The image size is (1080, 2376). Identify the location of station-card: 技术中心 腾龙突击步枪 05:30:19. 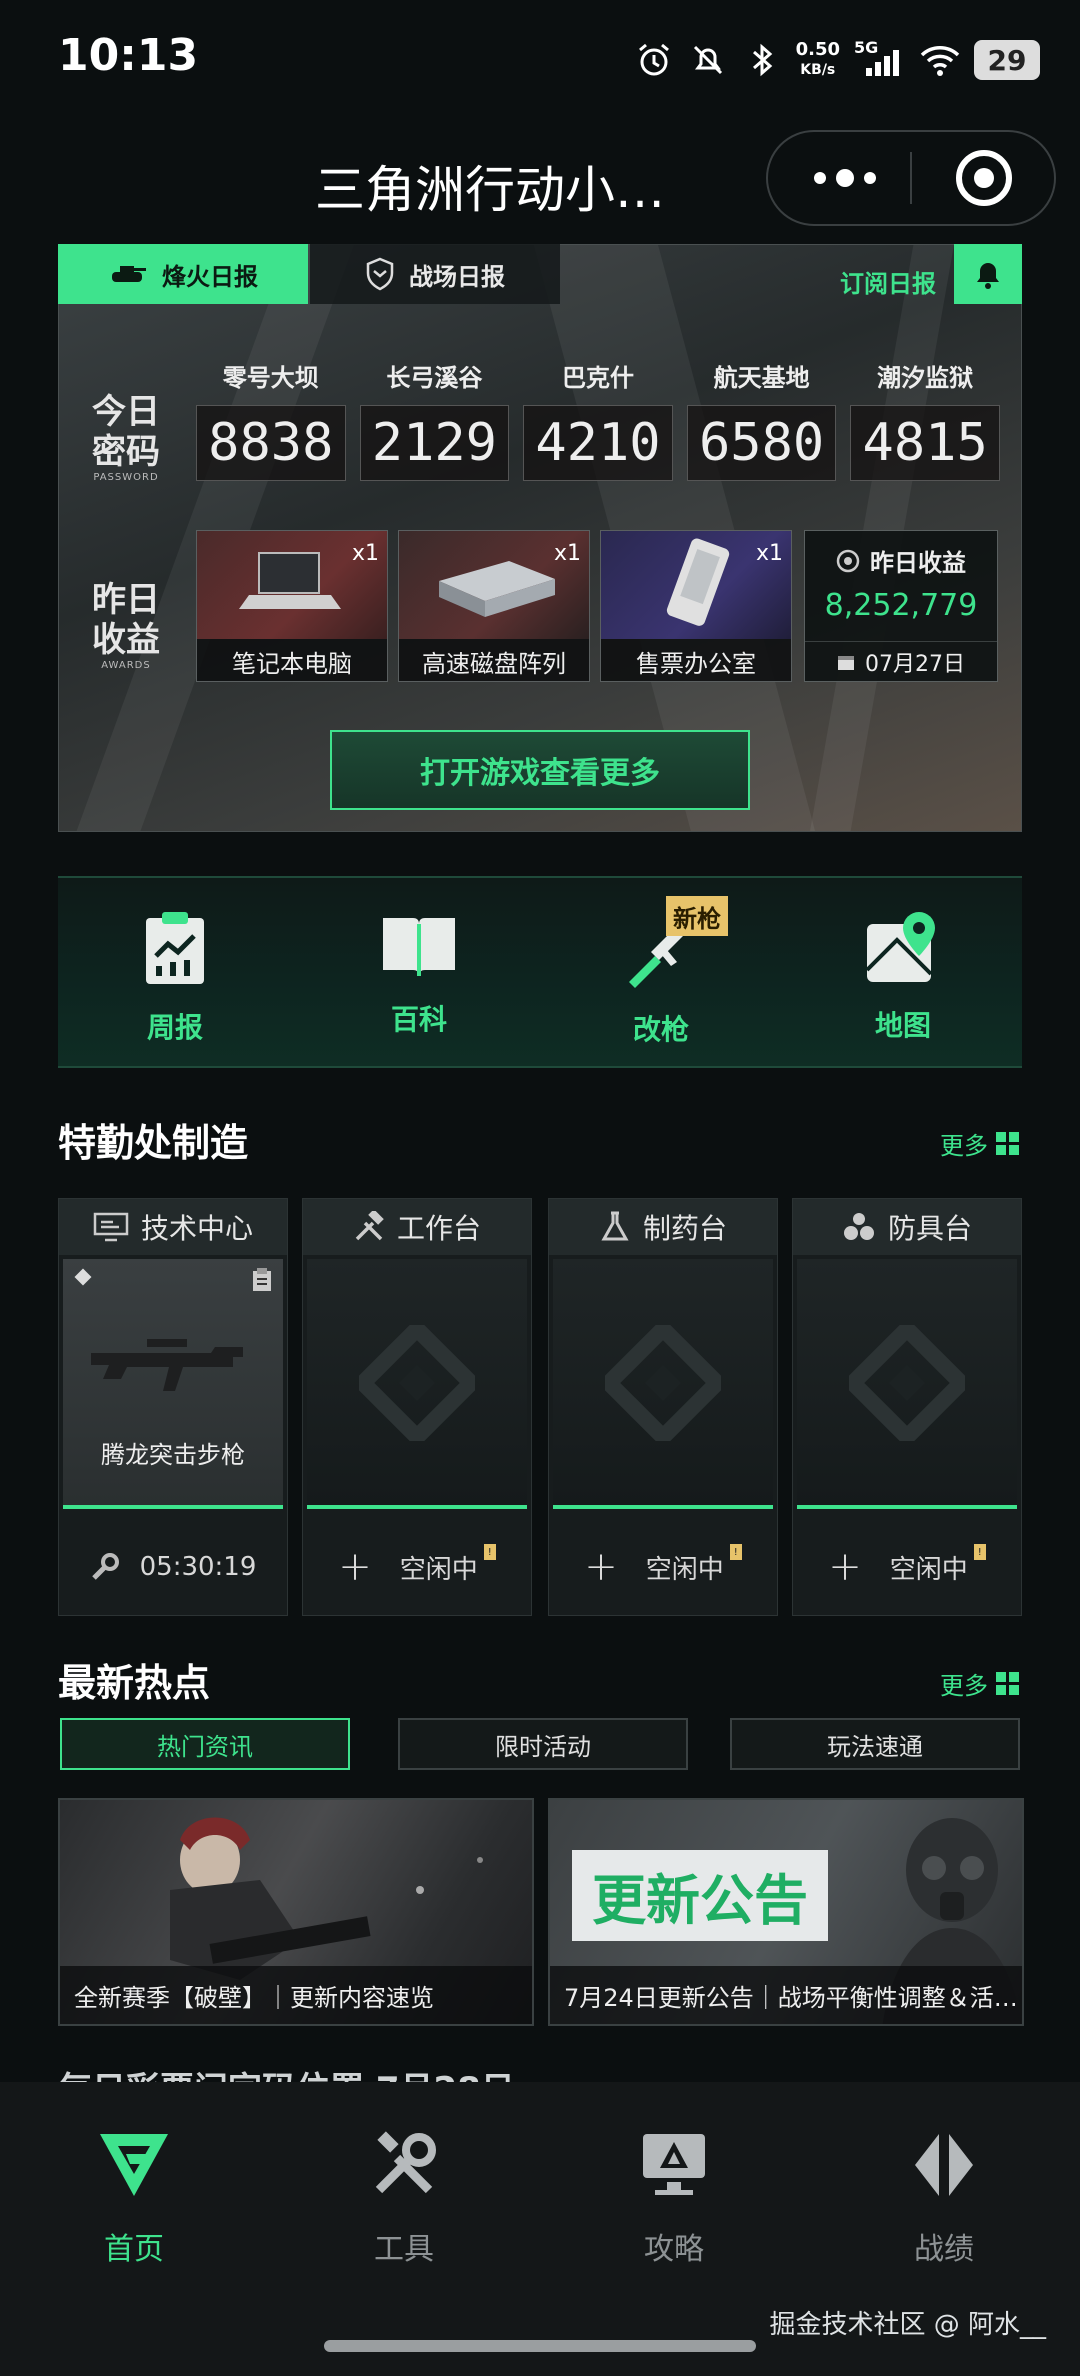
(173, 1407).